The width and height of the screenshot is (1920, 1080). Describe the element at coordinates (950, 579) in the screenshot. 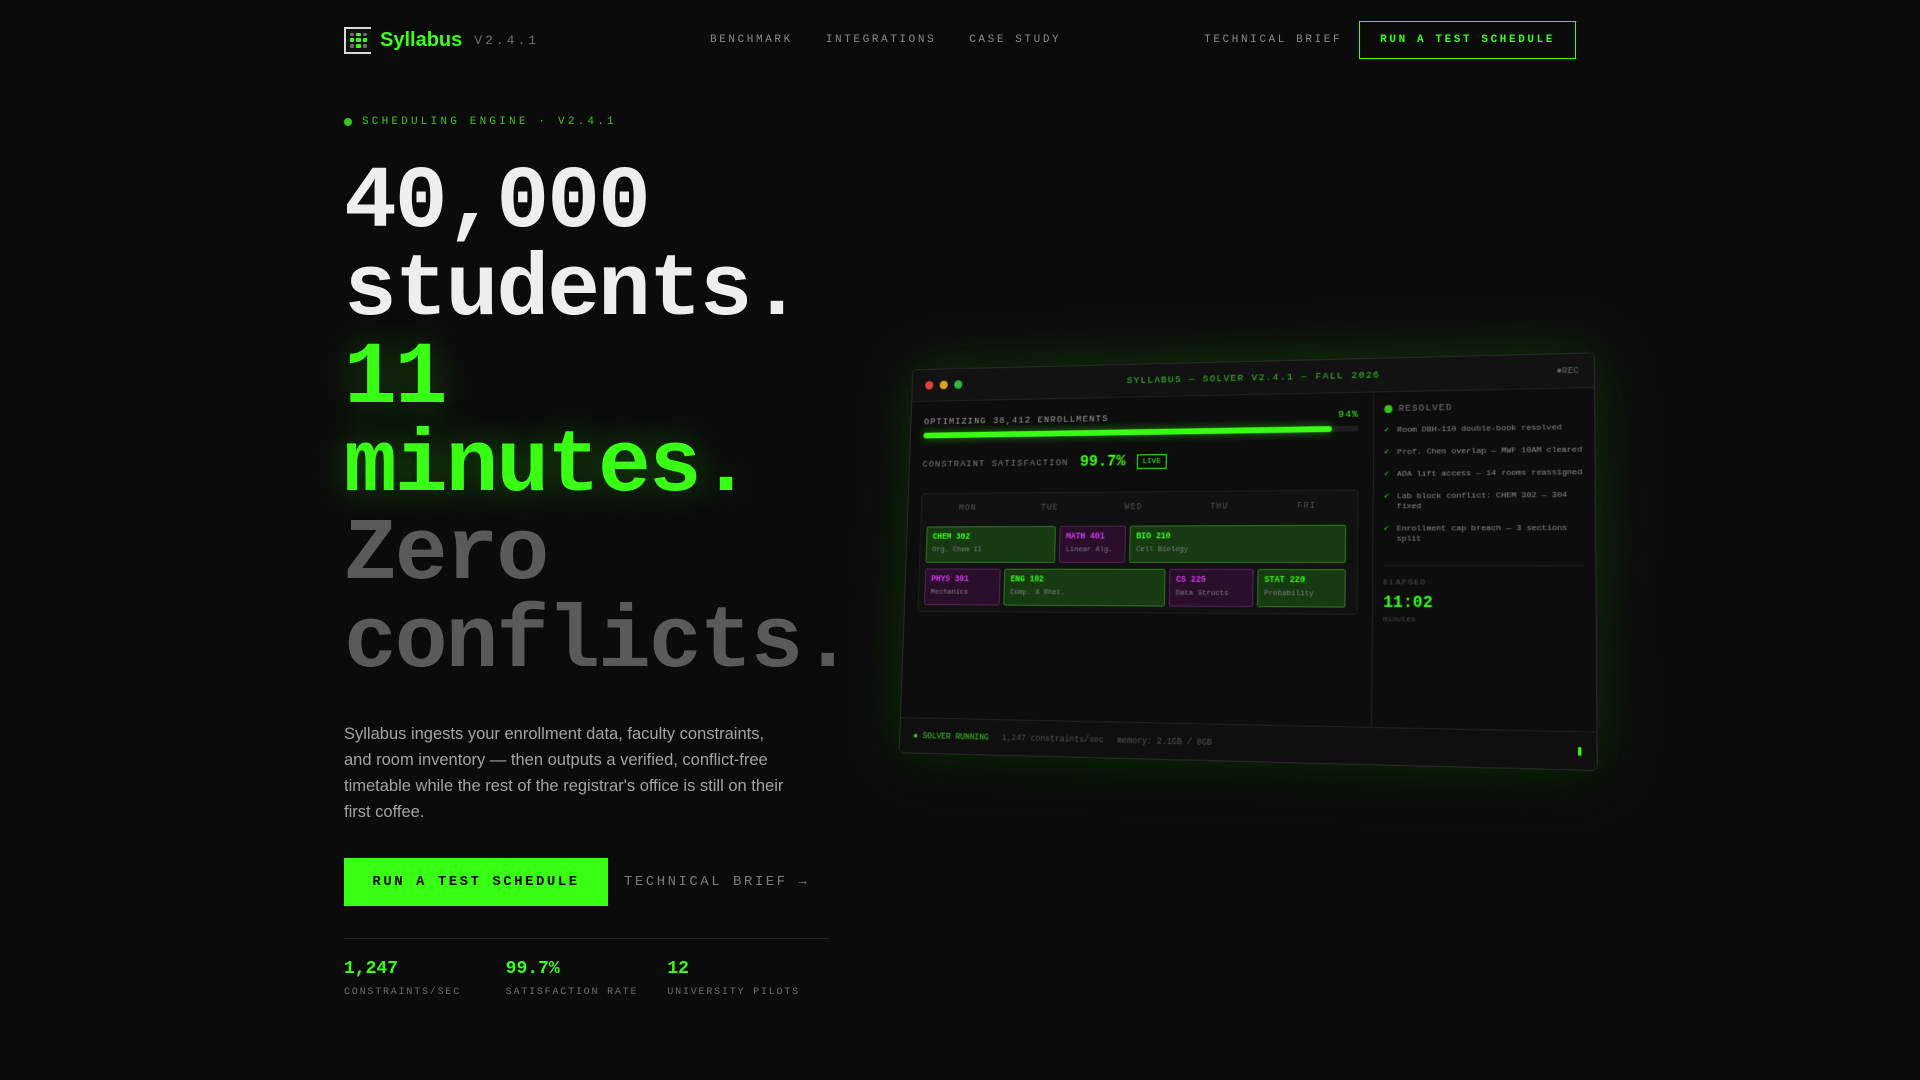

I see `course-code: PHYS 301` at that location.